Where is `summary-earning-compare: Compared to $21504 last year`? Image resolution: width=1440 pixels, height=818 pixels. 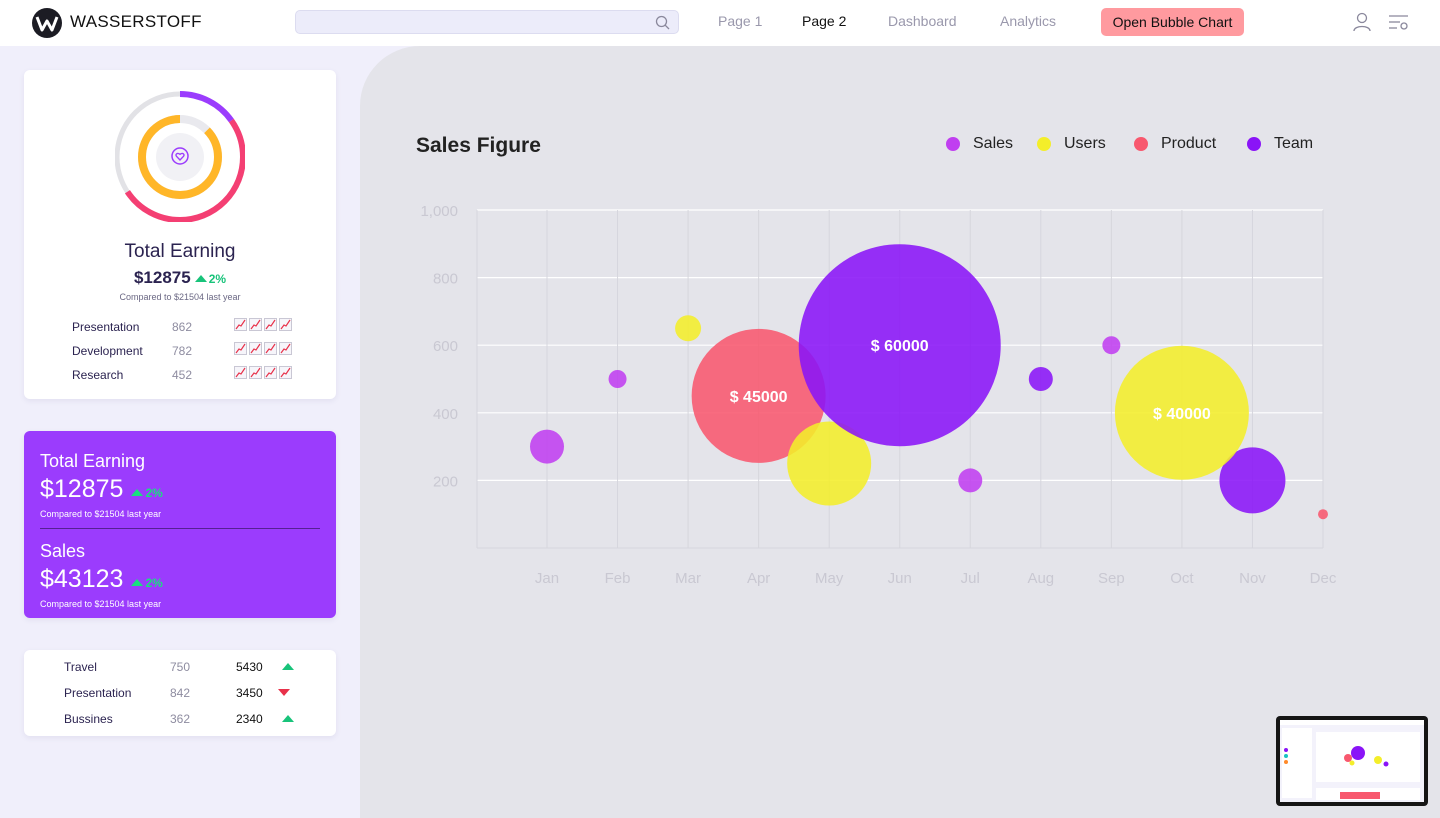 summary-earning-compare: Compared to $21504 last year is located at coordinates (101, 514).